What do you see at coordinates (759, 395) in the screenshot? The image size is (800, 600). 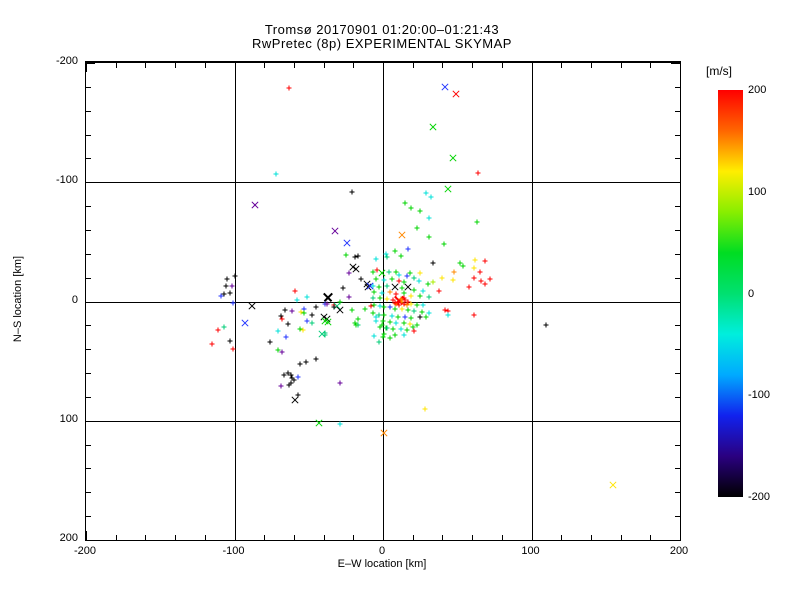 I see `colorbar-tick-label: -100` at bounding box center [759, 395].